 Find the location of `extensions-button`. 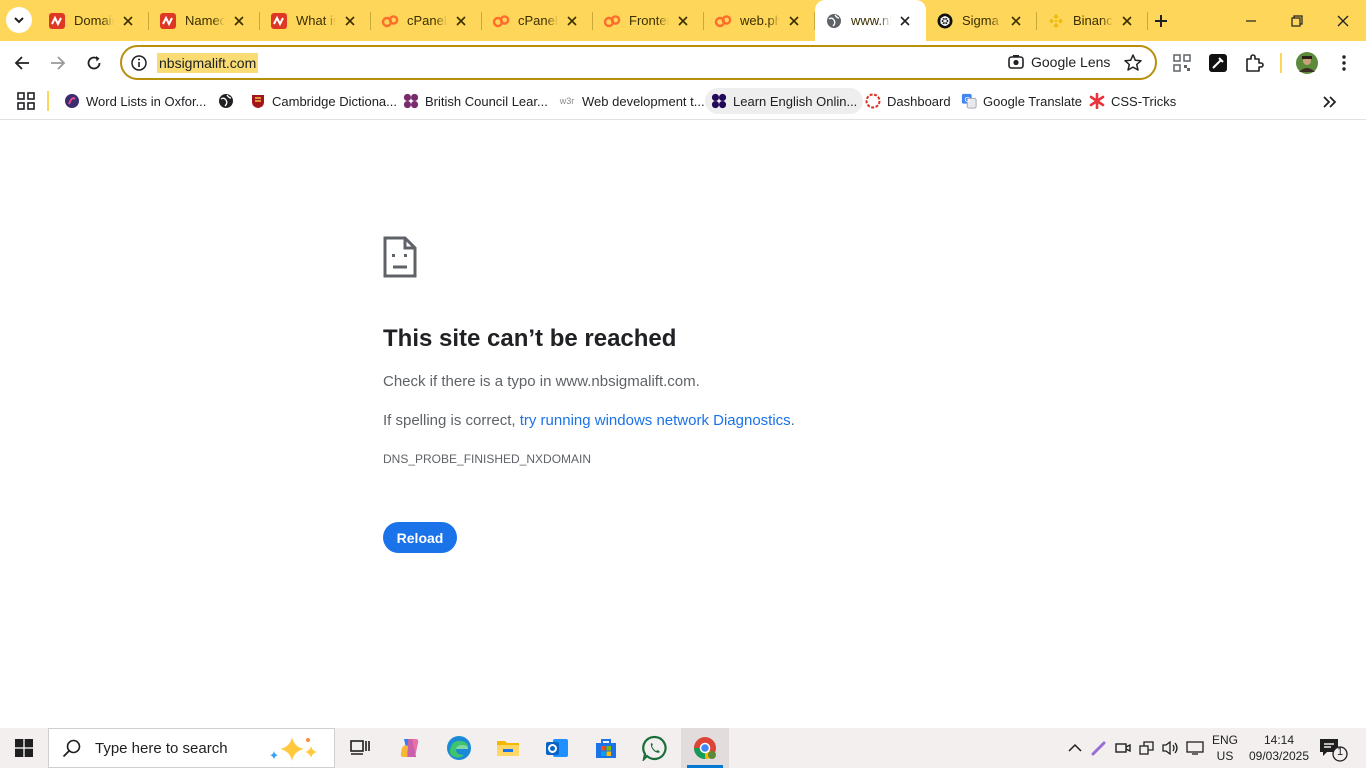

extensions-button is located at coordinates (1254, 63).